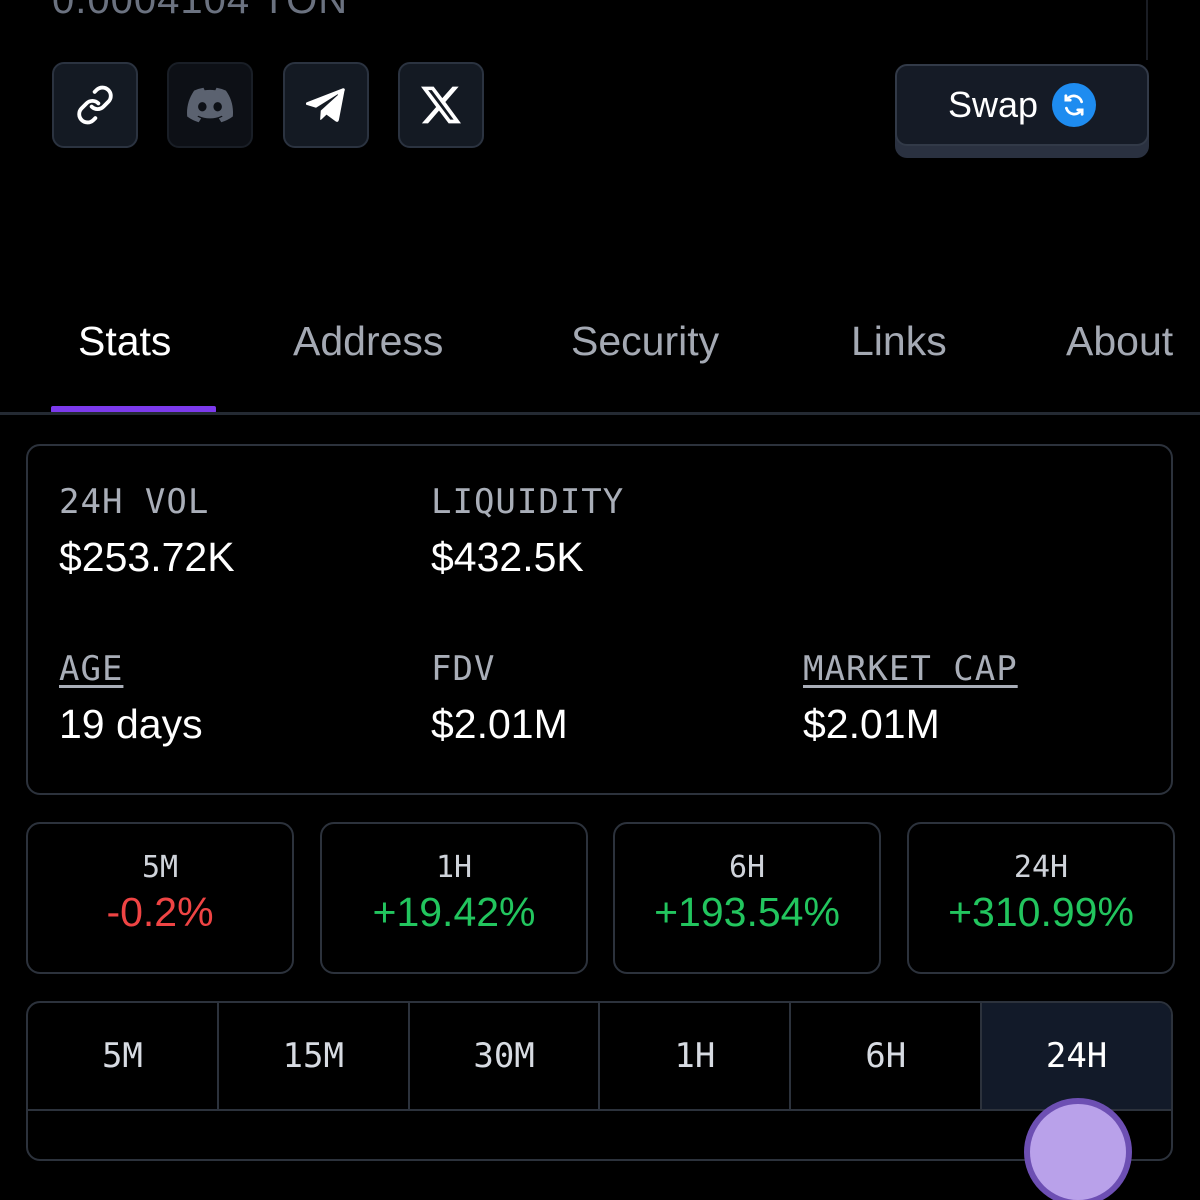  What do you see at coordinates (1147, 30) in the screenshot?
I see `divider` at bounding box center [1147, 30].